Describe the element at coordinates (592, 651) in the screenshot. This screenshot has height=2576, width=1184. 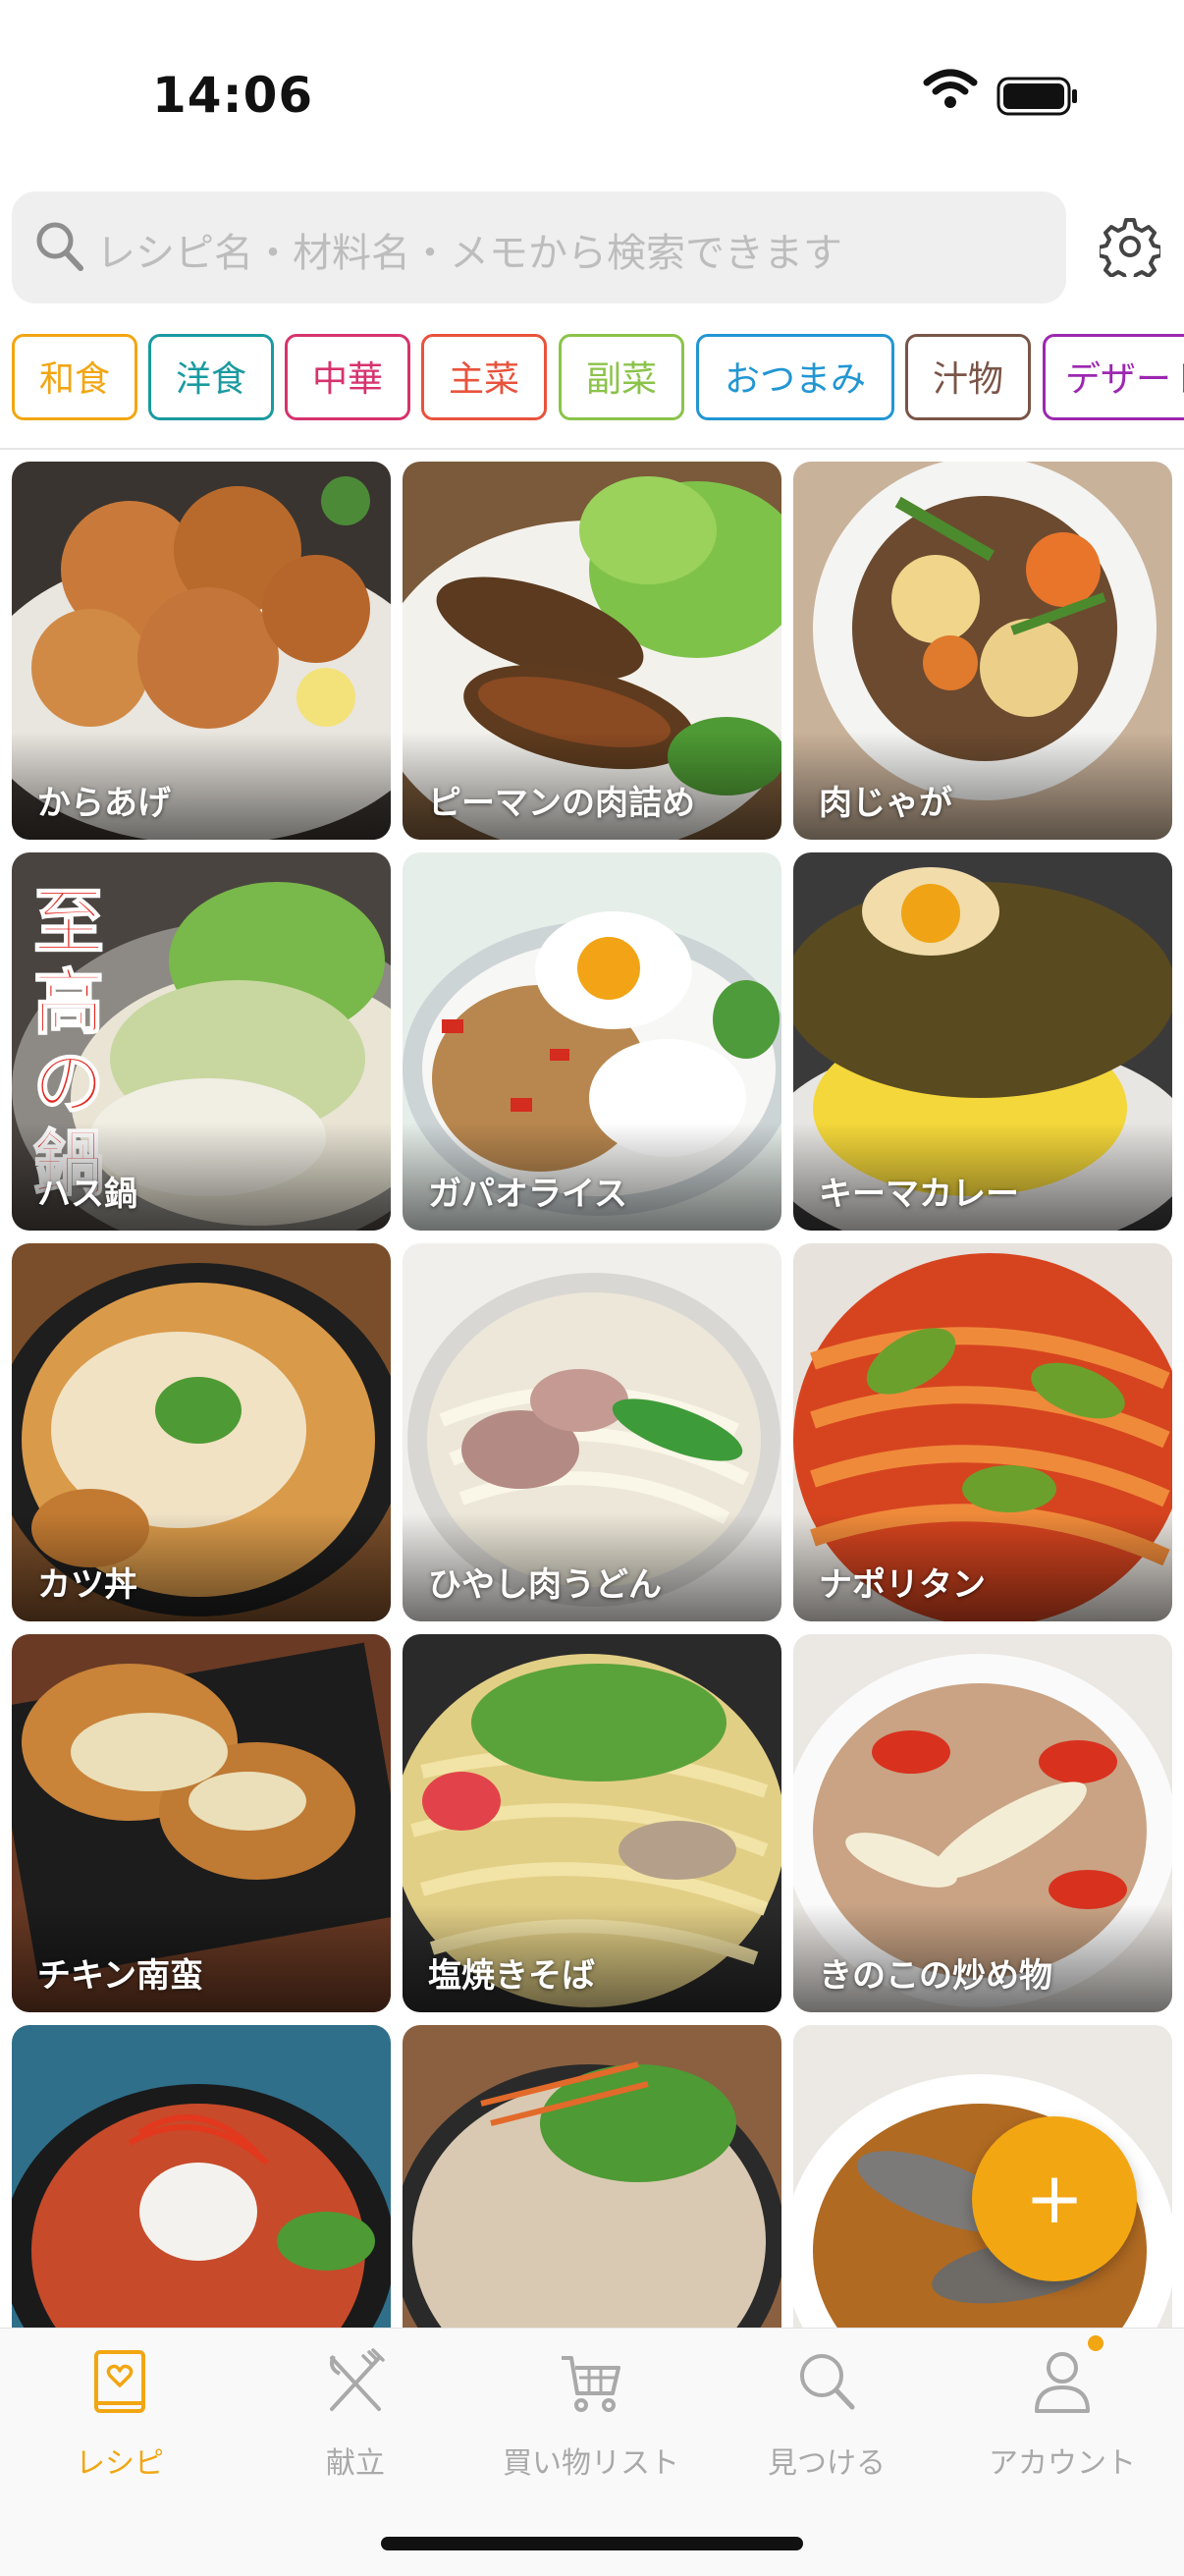
I see `recipe-card: ピーマンの肉詰め` at that location.